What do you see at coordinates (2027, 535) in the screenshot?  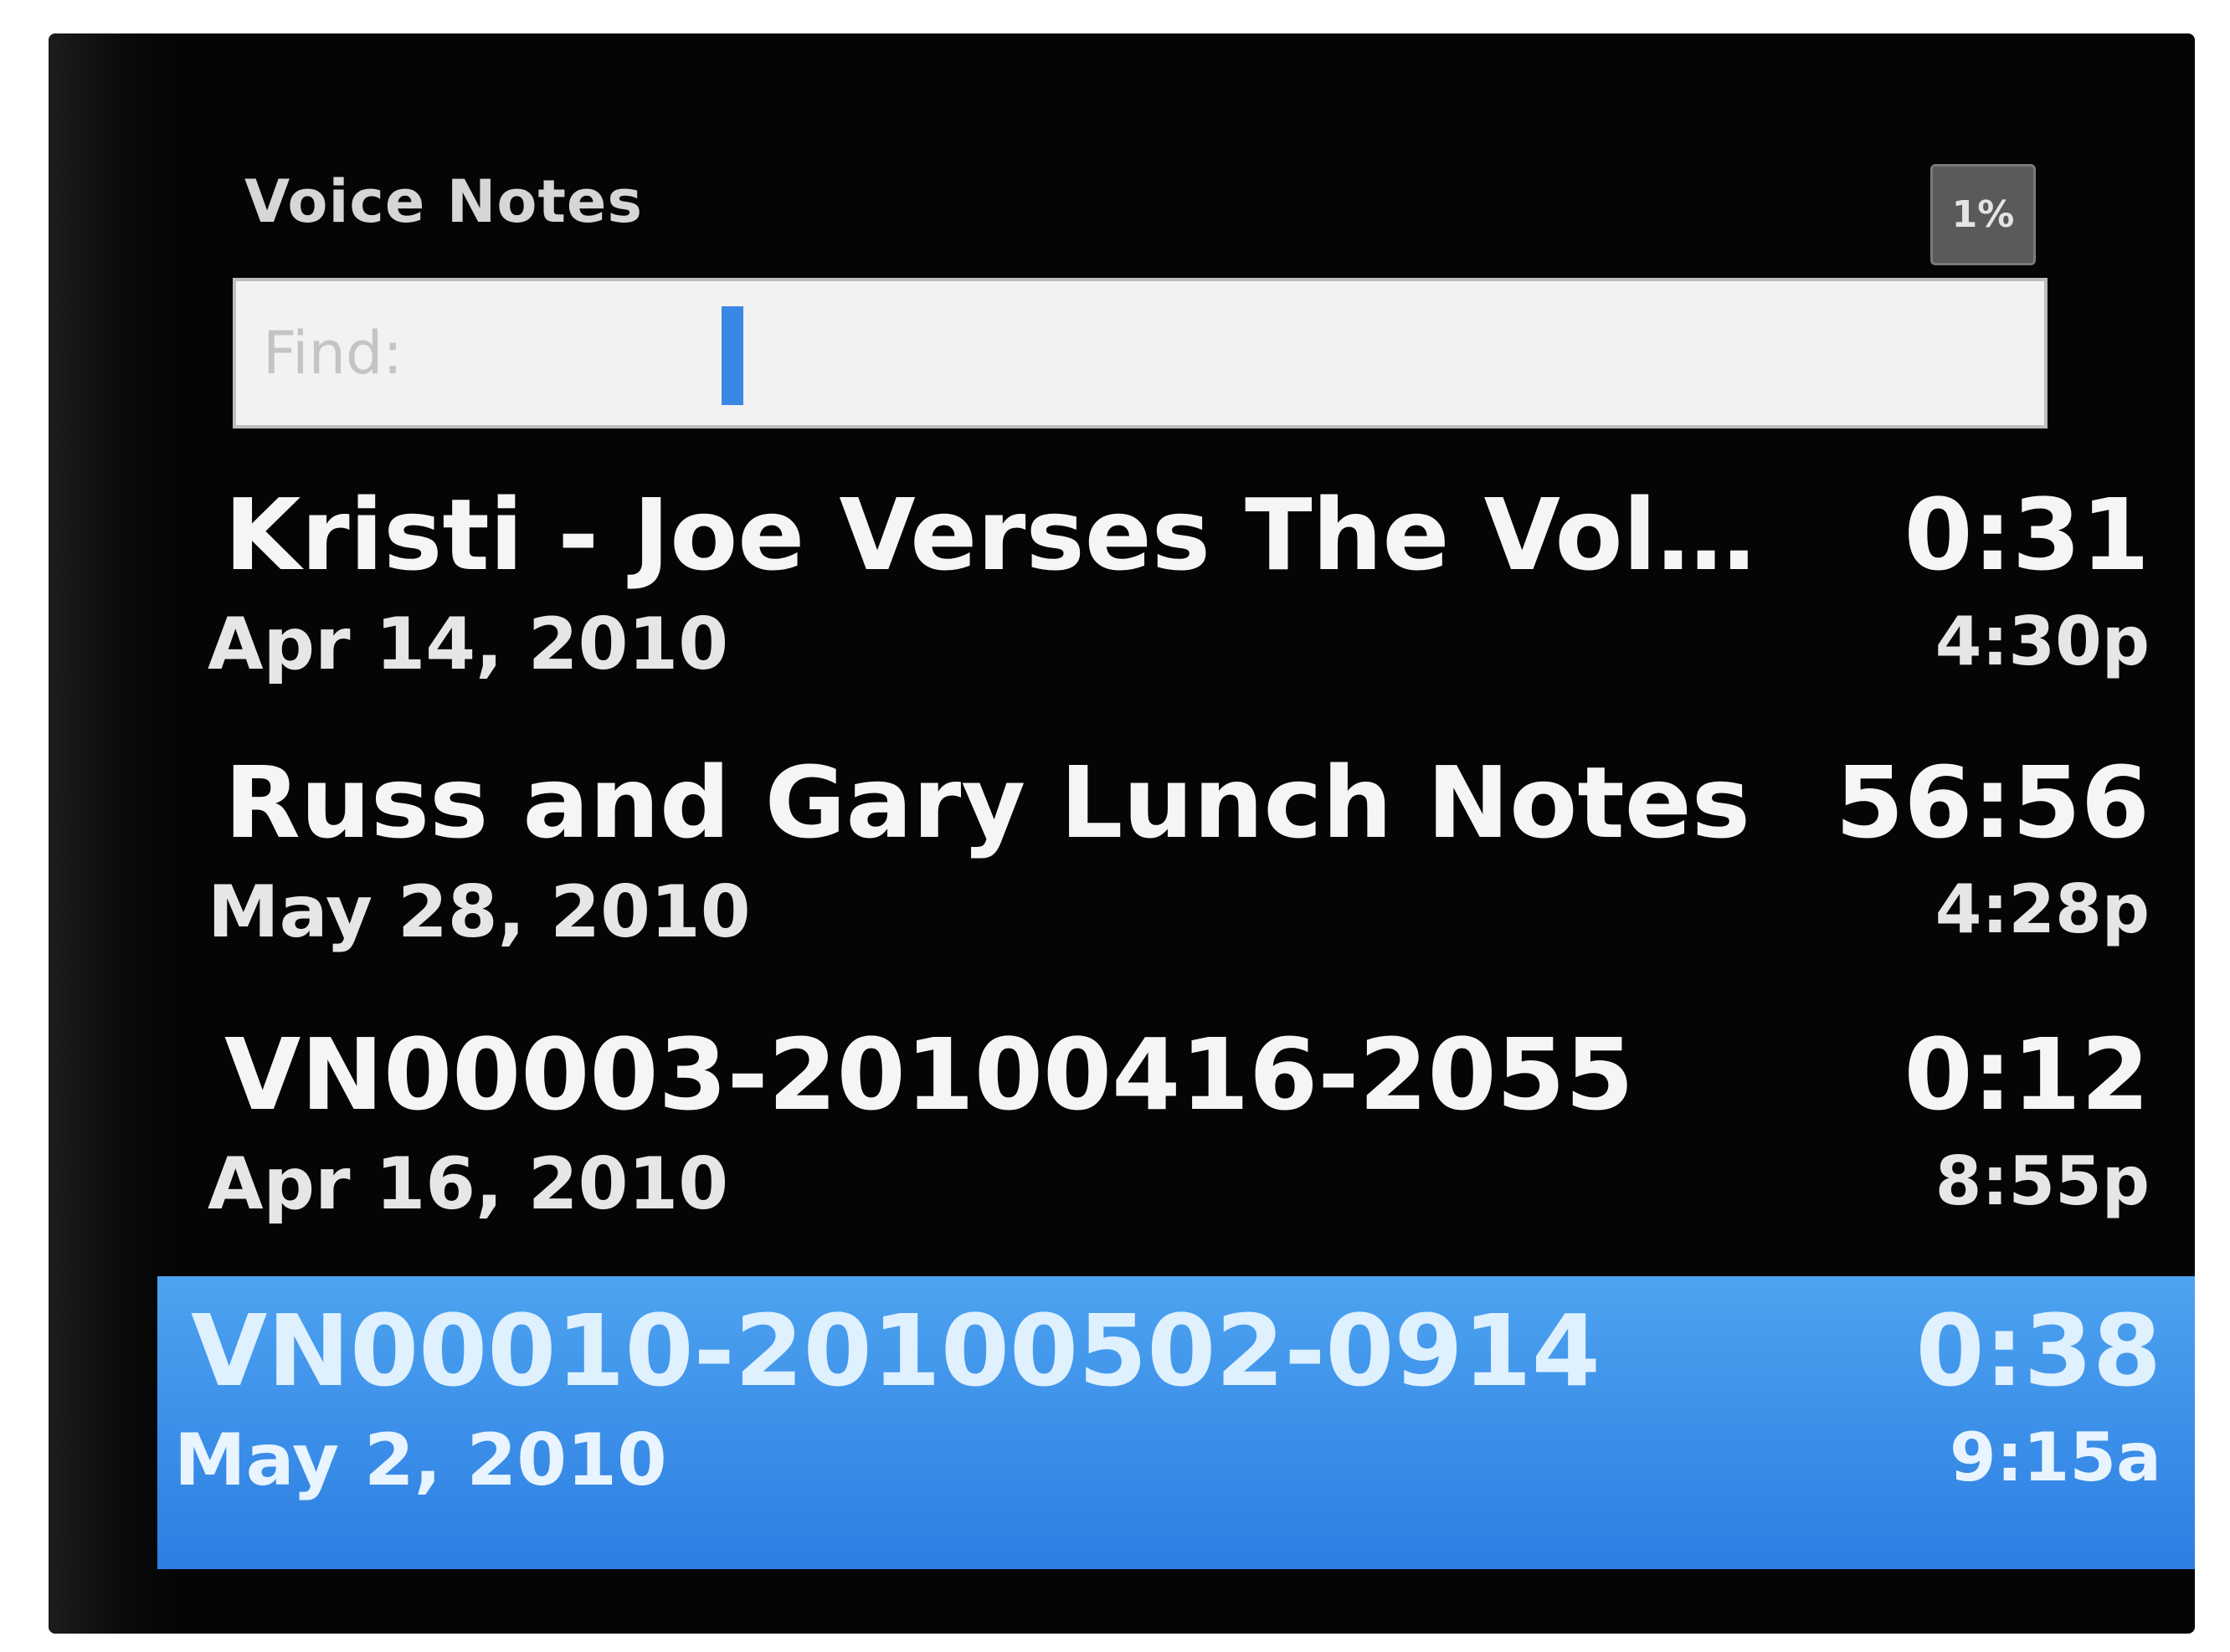 I see `note-duration: 0:31` at bounding box center [2027, 535].